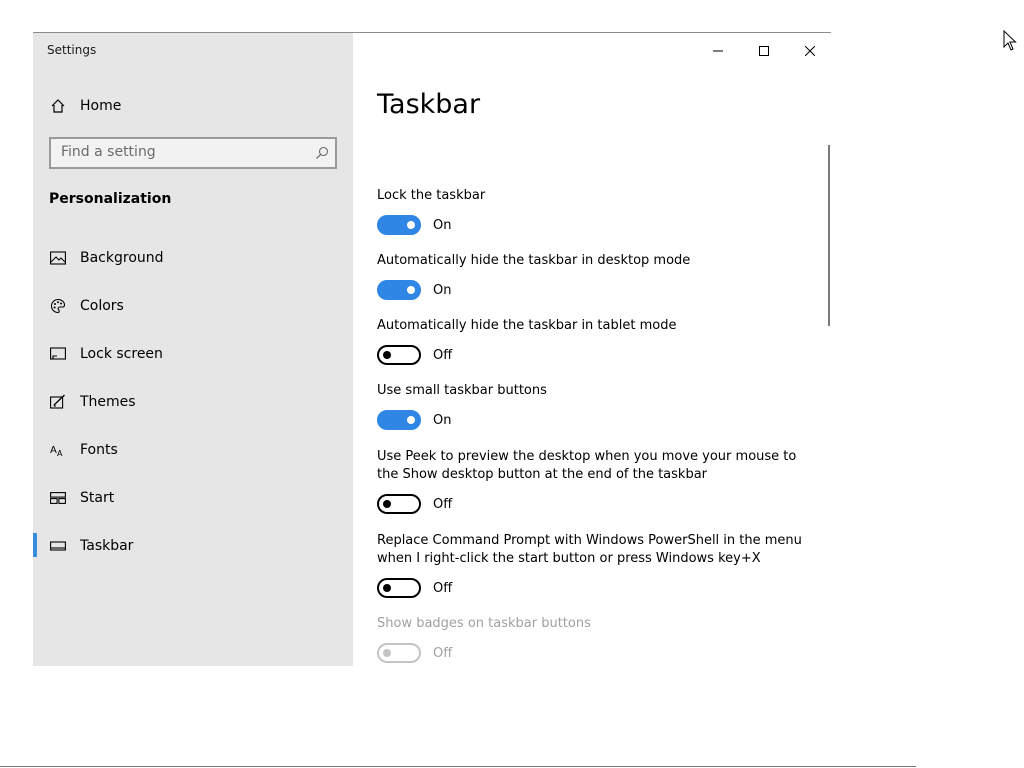 The height and width of the screenshot is (768, 1024). Describe the element at coordinates (58, 306) in the screenshot. I see `palette-icon` at that location.